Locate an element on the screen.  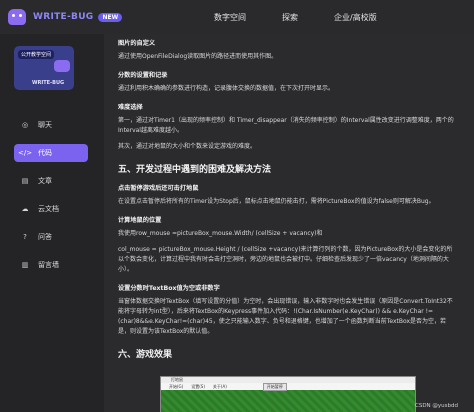
section-heading-game-effect: 六、游戏效果 is located at coordinates (145, 355).